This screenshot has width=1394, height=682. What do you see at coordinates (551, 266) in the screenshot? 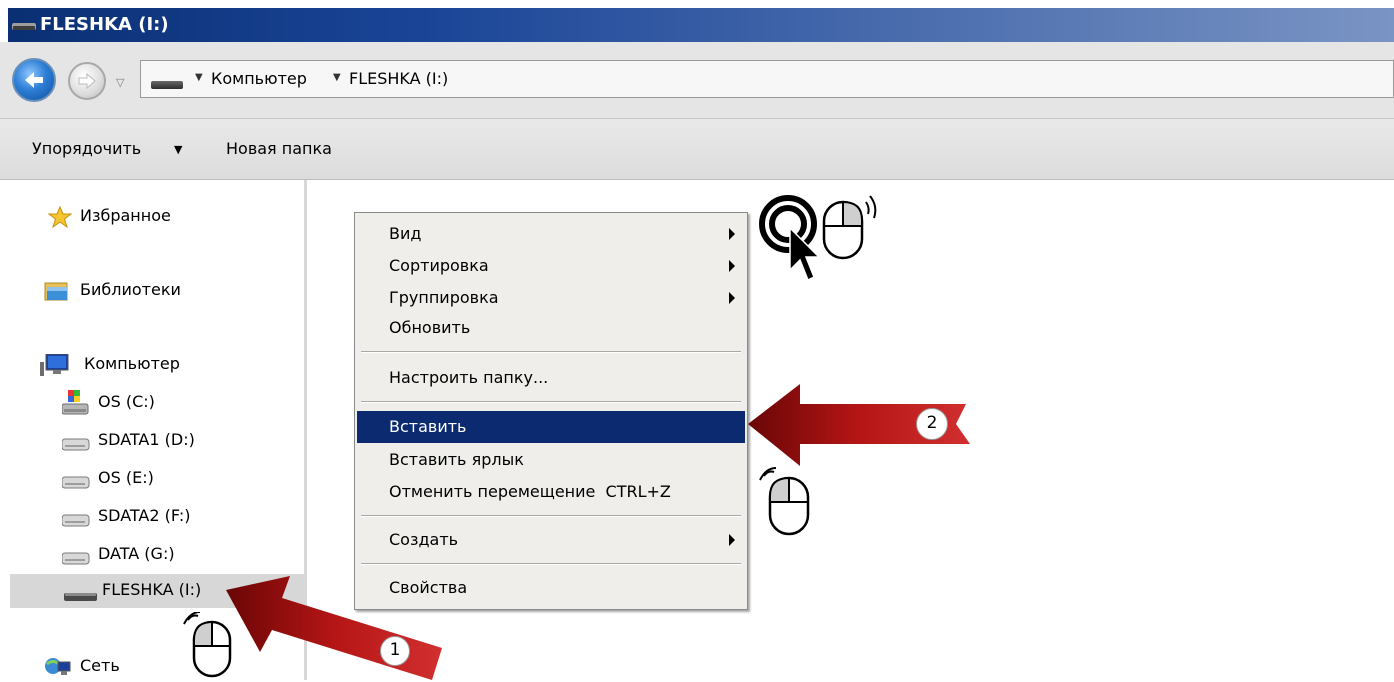
I see `menu-item-sort: Сортировка` at bounding box center [551, 266].